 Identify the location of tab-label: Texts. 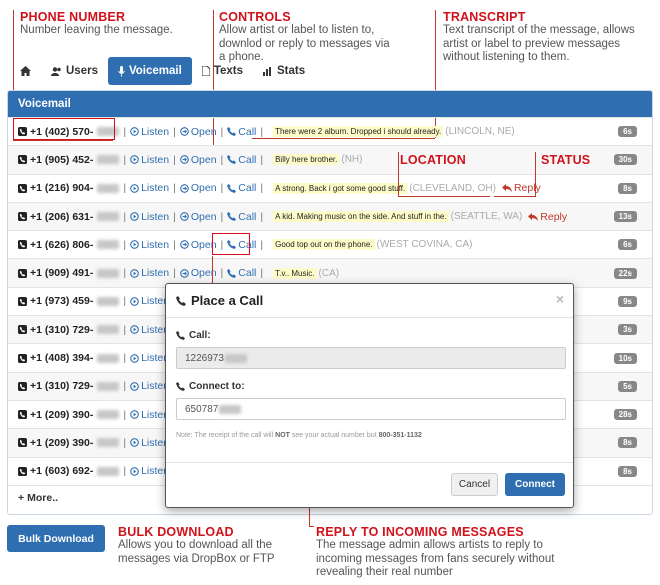
(228, 71).